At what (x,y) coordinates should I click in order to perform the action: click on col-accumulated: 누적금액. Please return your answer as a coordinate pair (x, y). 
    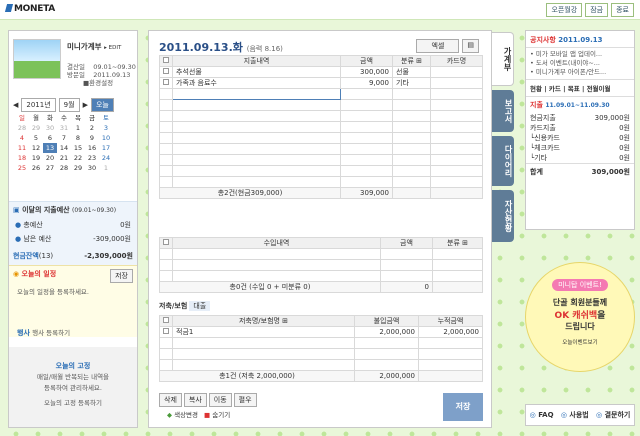
    Looking at the image, I should click on (450, 321).